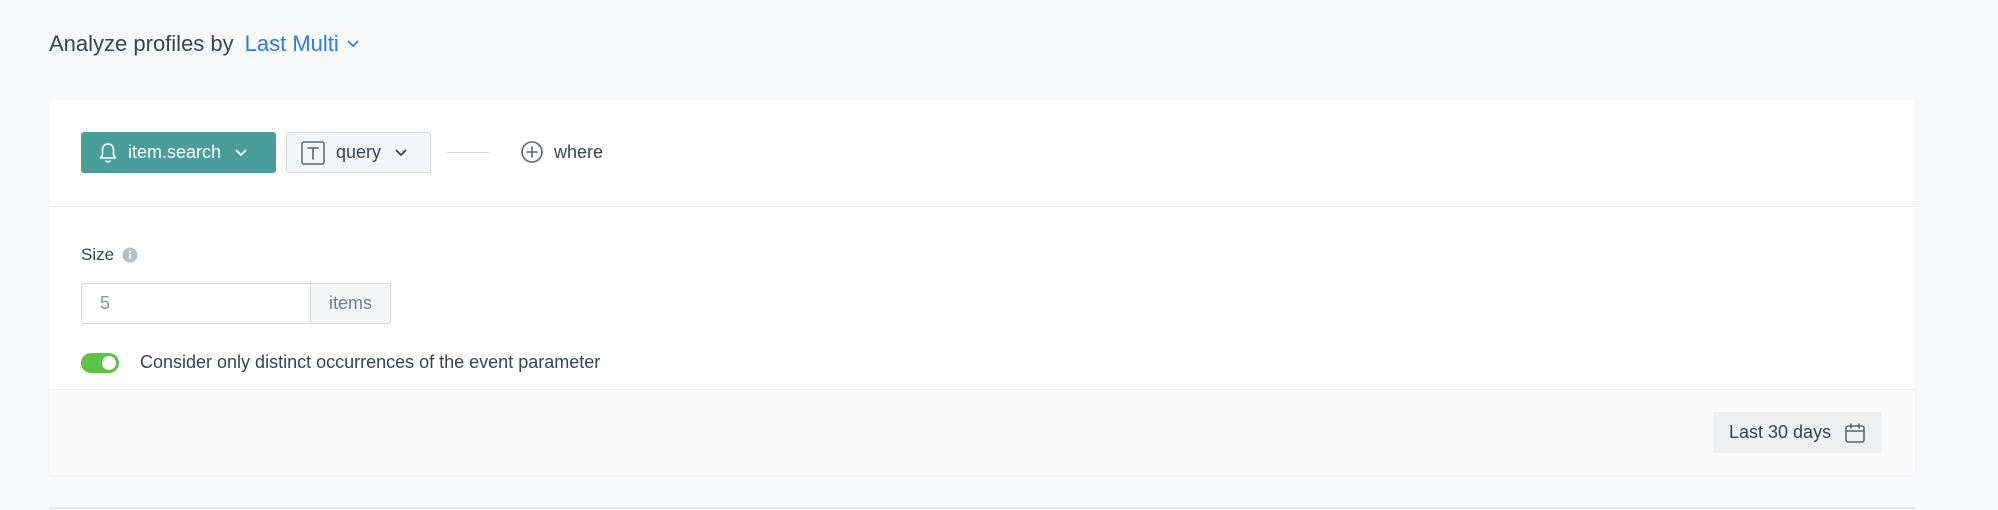  What do you see at coordinates (196, 303) in the screenshot?
I see `size-input` at bounding box center [196, 303].